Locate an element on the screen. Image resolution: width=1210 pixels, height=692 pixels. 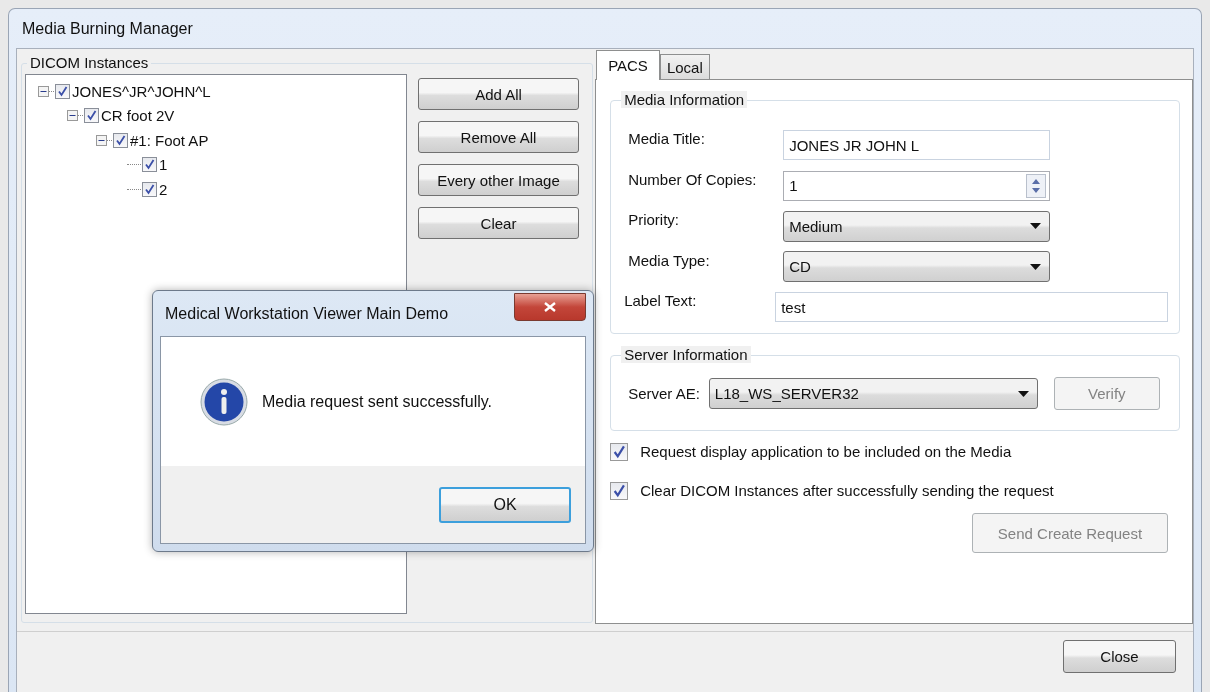
group-title: Server Information is located at coordinates (686, 354).